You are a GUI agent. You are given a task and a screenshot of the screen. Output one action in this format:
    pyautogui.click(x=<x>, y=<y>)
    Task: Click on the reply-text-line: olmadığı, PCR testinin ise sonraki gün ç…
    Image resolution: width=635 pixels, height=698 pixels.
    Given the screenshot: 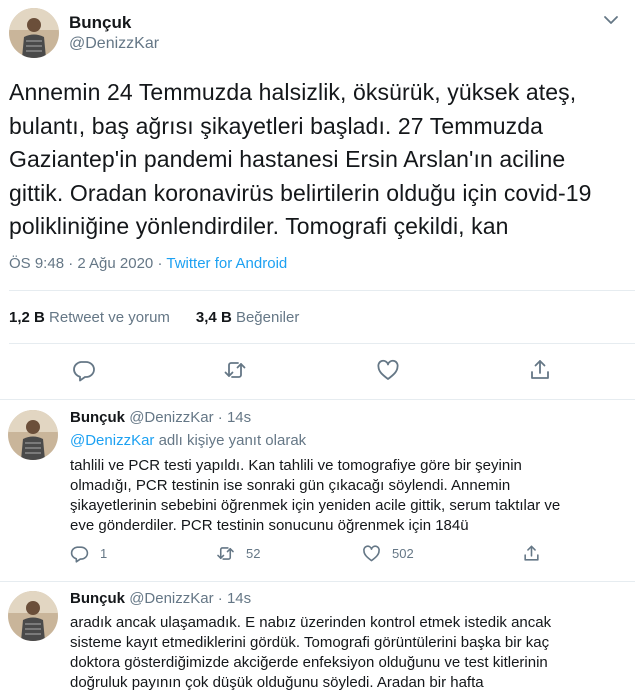 What is the action you would take?
    pyautogui.click(x=290, y=485)
    